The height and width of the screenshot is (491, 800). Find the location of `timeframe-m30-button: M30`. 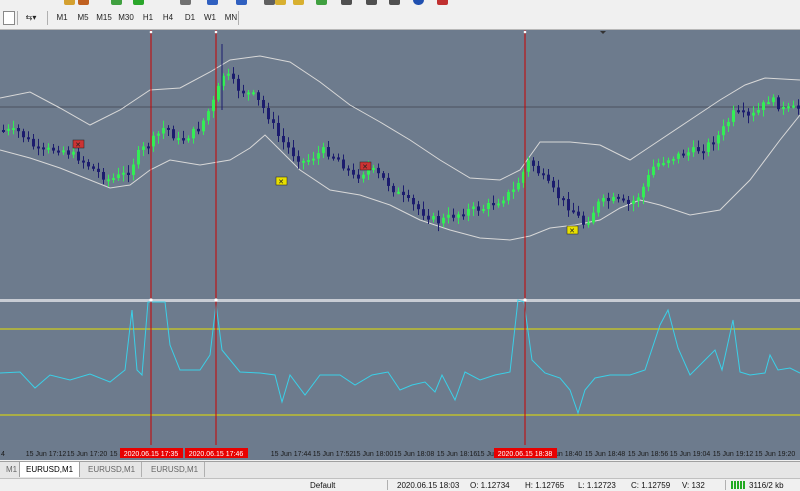

timeframe-m30-button: M30 is located at coordinates (126, 18).